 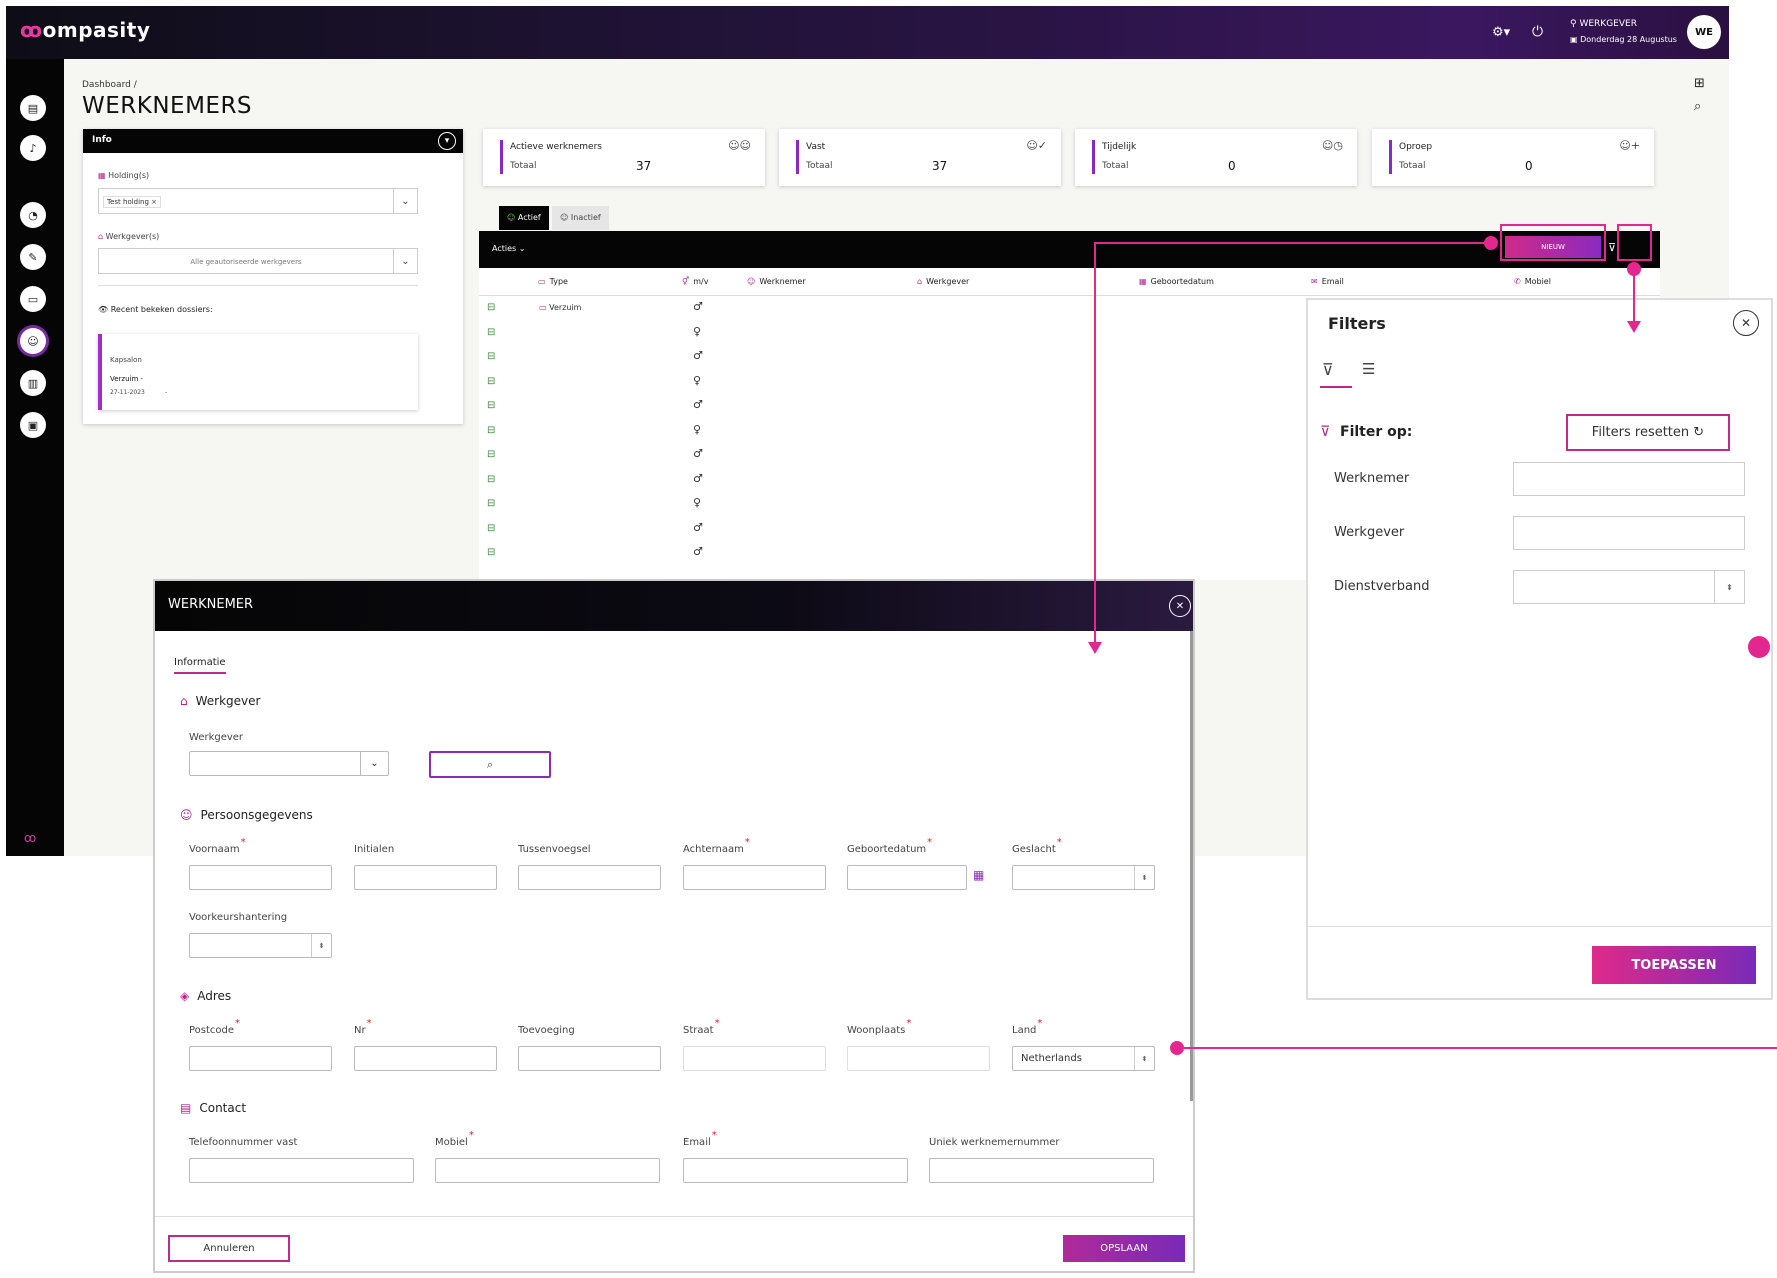 I want to click on col-mobiel: ✆ Mobiel, so click(x=1532, y=281).